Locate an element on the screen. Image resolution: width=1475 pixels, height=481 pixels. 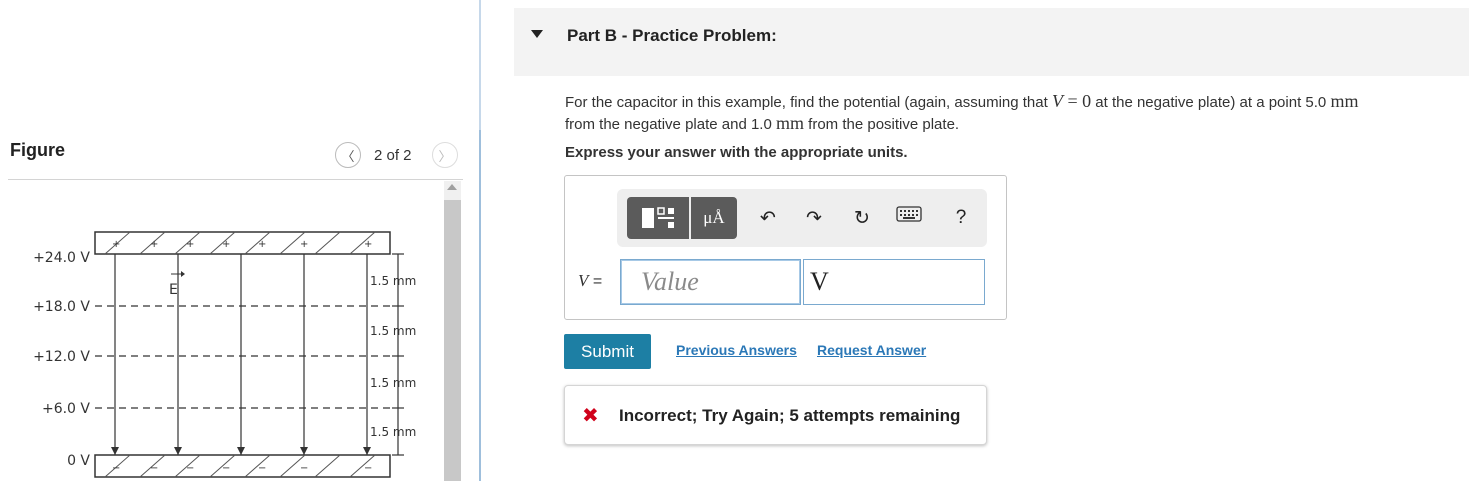
scrollbar-thumb is located at coordinates (452, 340).